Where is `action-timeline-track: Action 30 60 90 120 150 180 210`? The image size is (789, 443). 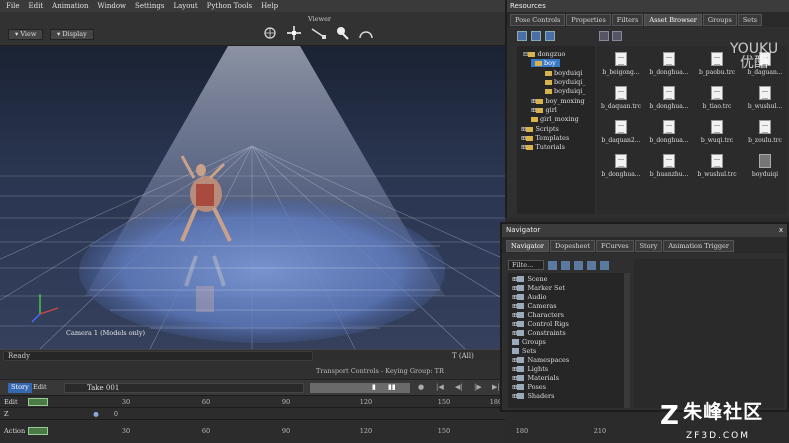
action-timeline-track: Action 30 60 90 120 150 180 210 is located at coordinates (303, 431).